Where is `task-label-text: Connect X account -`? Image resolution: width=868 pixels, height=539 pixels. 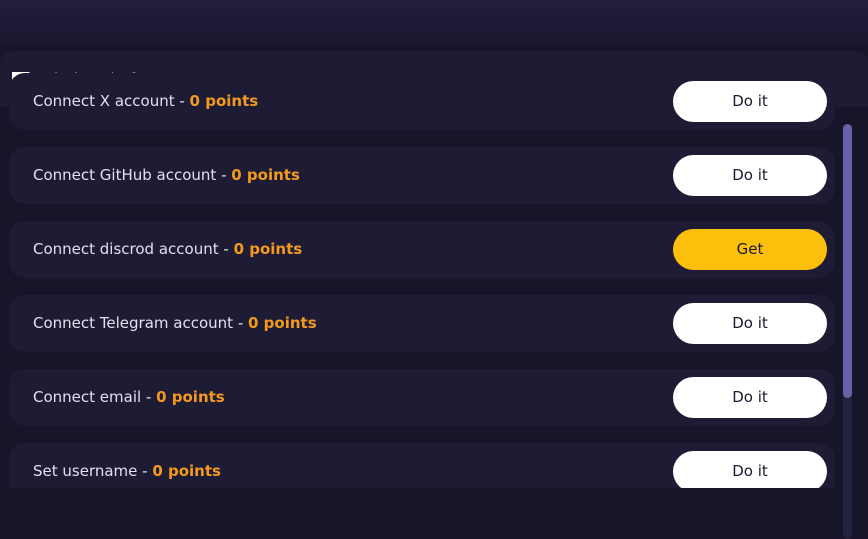 task-label-text: Connect X account - is located at coordinates (111, 101).